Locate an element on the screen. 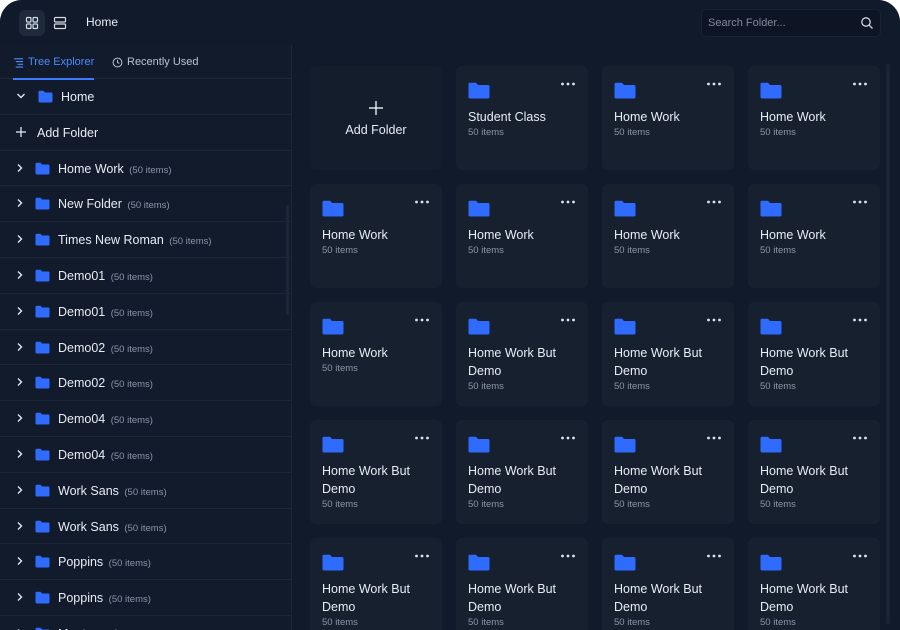  tree-item-name: Demo01 is located at coordinates (82, 311).